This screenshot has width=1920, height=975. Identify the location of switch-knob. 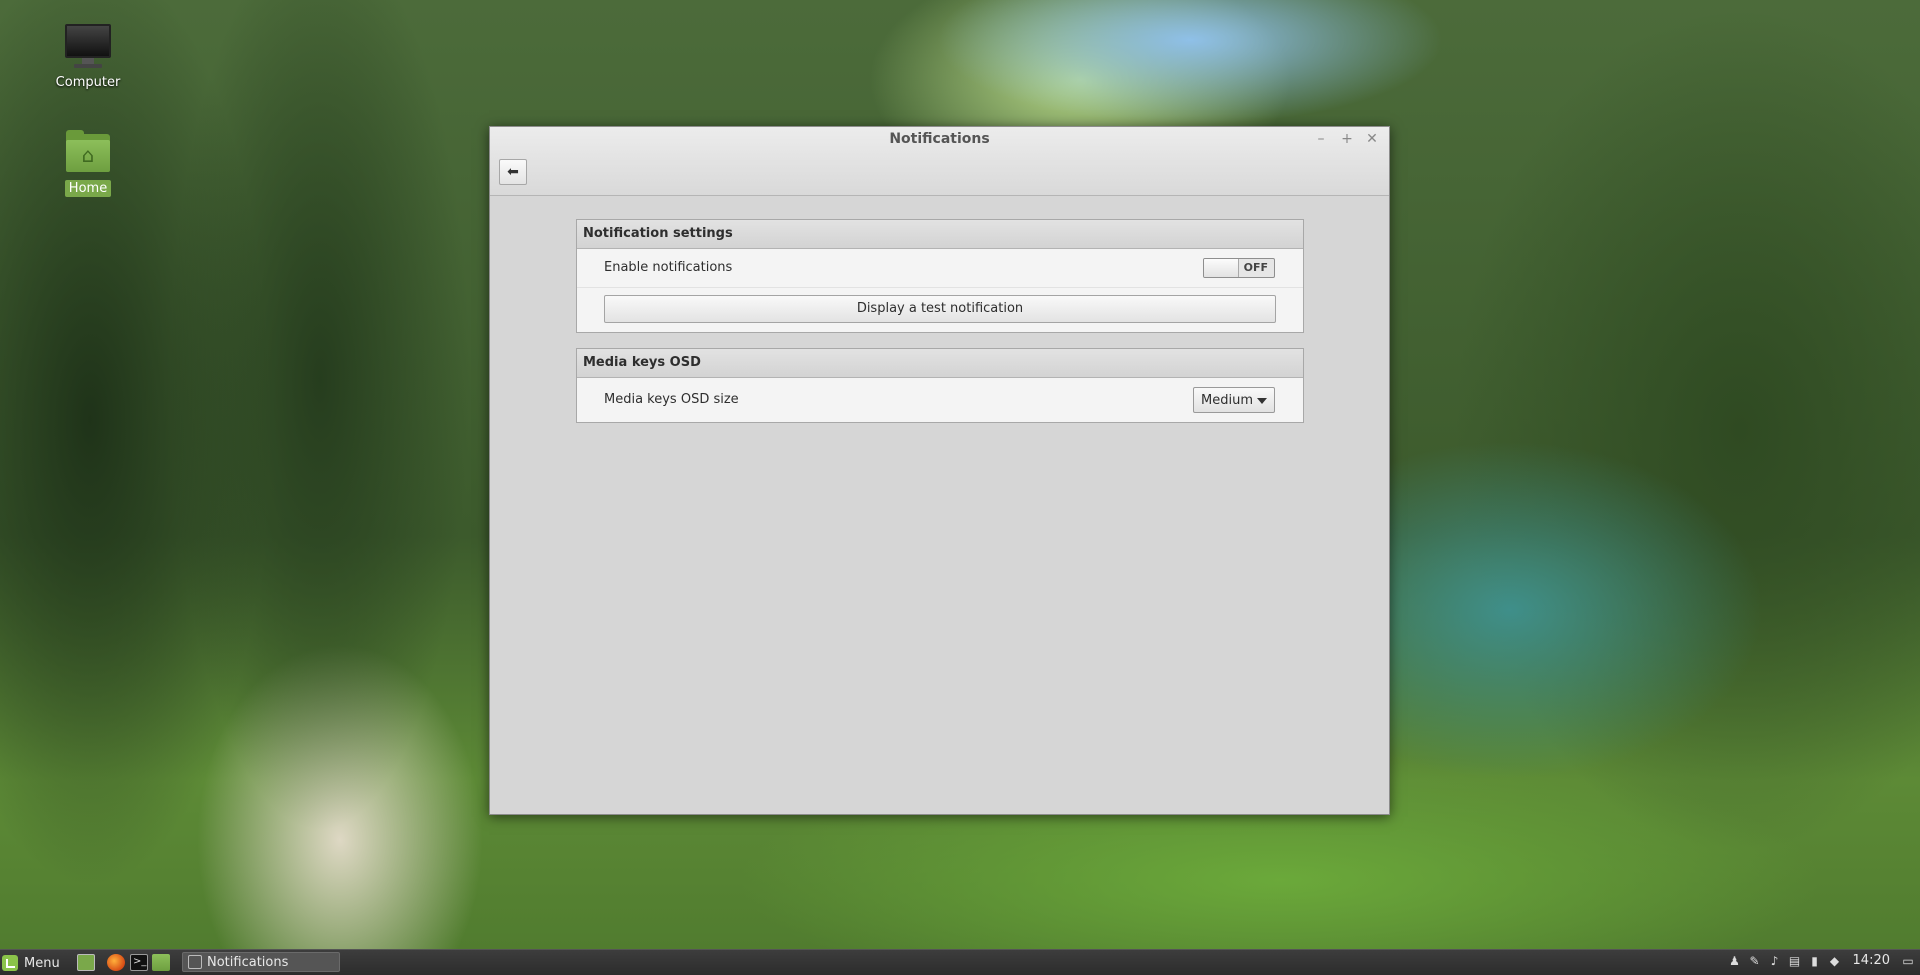
(1221, 268).